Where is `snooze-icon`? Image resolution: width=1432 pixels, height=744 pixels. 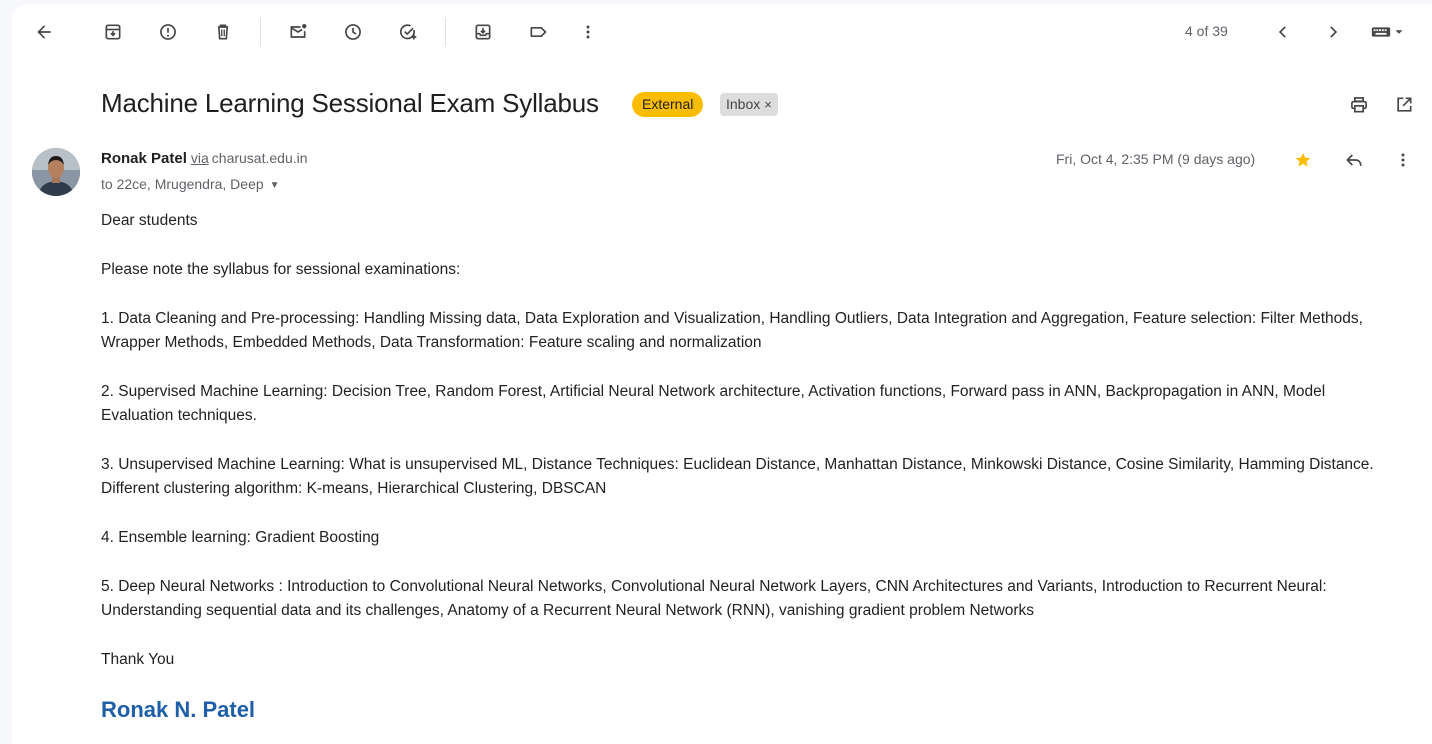 snooze-icon is located at coordinates (353, 32).